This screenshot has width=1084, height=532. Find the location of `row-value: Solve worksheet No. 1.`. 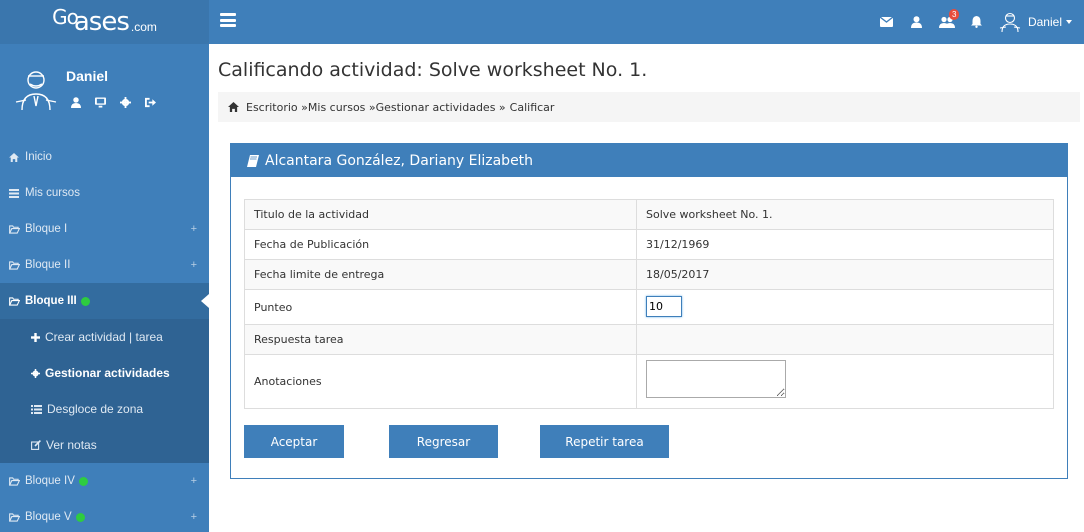

row-value: Solve worksheet No. 1. is located at coordinates (845, 214).